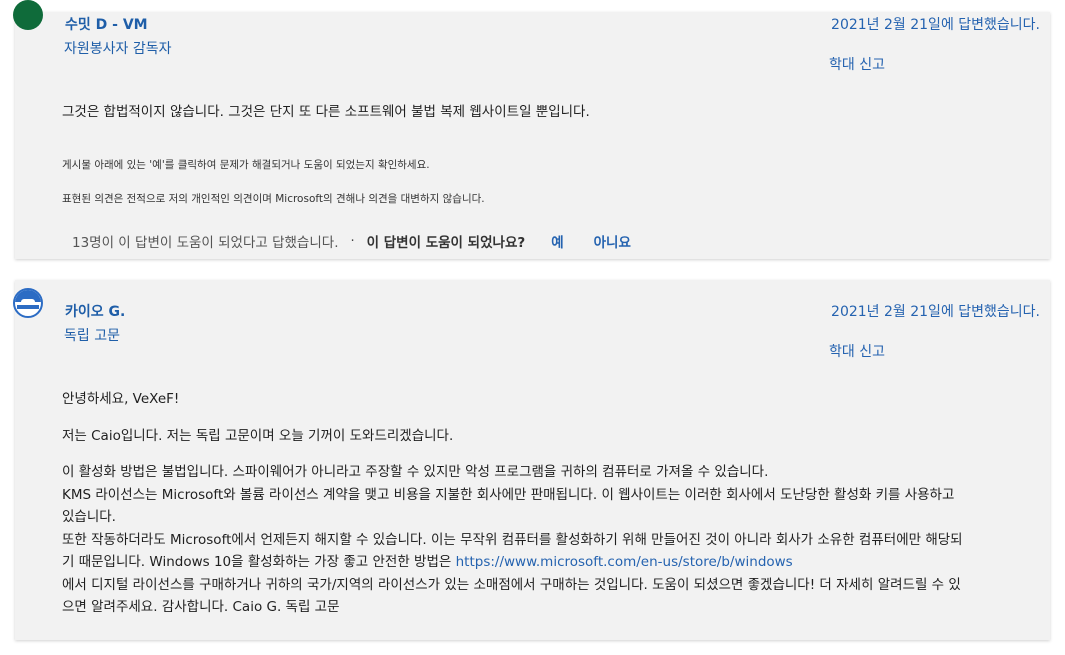 This screenshot has width=1065, height=655. What do you see at coordinates (257, 562) in the screenshot?
I see `body-line: 기 때문입니다. Windows 10을 활성화하는 가장 좋고 안전한 방법은` at bounding box center [257, 562].